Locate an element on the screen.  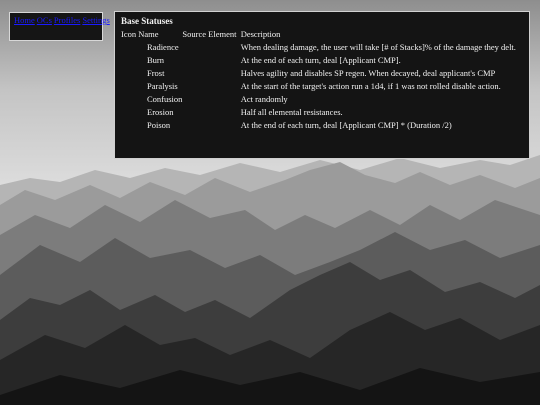
status-name: Erosion is located at coordinates (160, 111).